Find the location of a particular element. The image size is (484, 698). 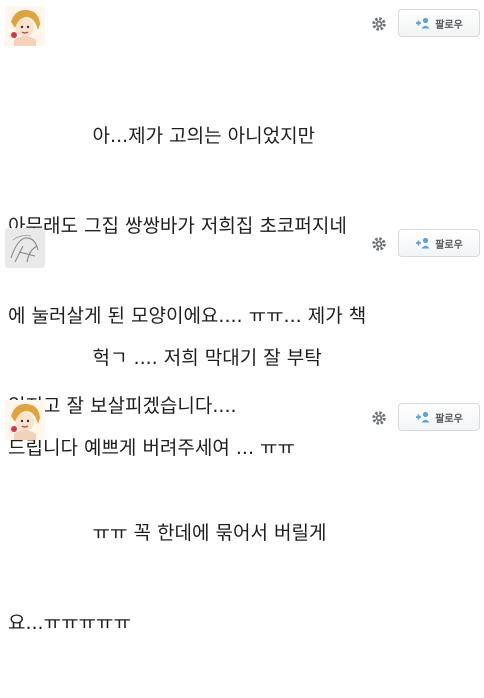

tweet-line: 요...ㅠㅠㅠㅠㅠ is located at coordinates (69, 623).